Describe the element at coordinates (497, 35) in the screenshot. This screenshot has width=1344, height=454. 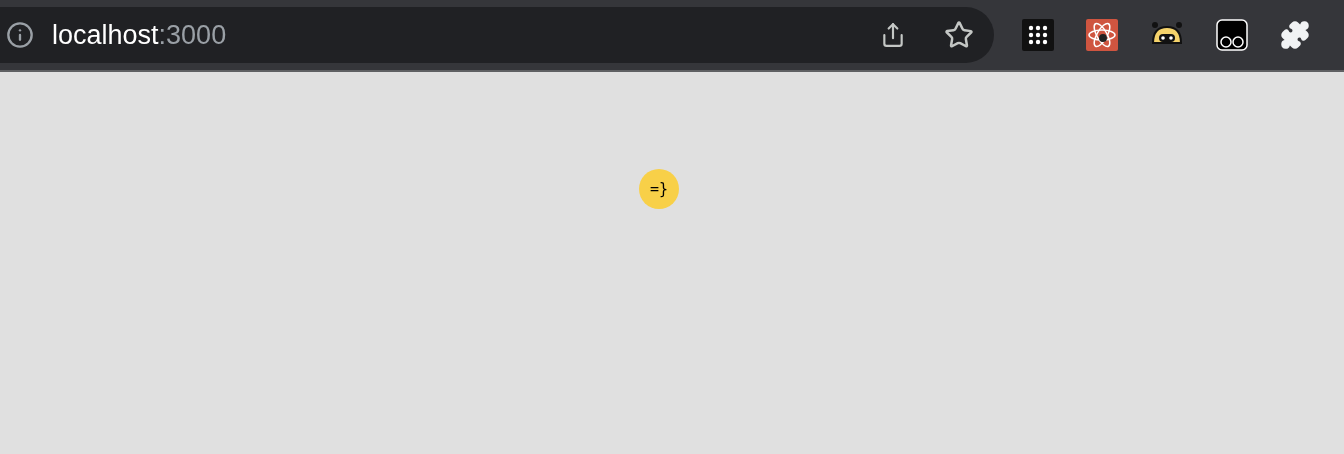
I see `address-bar: localhost:3000` at that location.